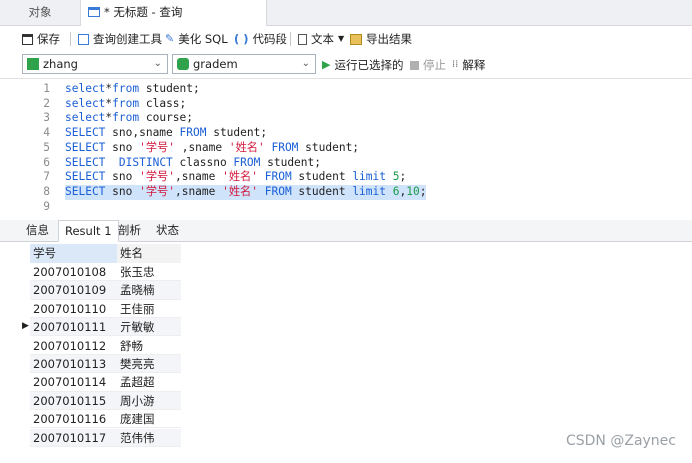  I want to click on code-snippet-button: ( ) 代码段, so click(260, 39).